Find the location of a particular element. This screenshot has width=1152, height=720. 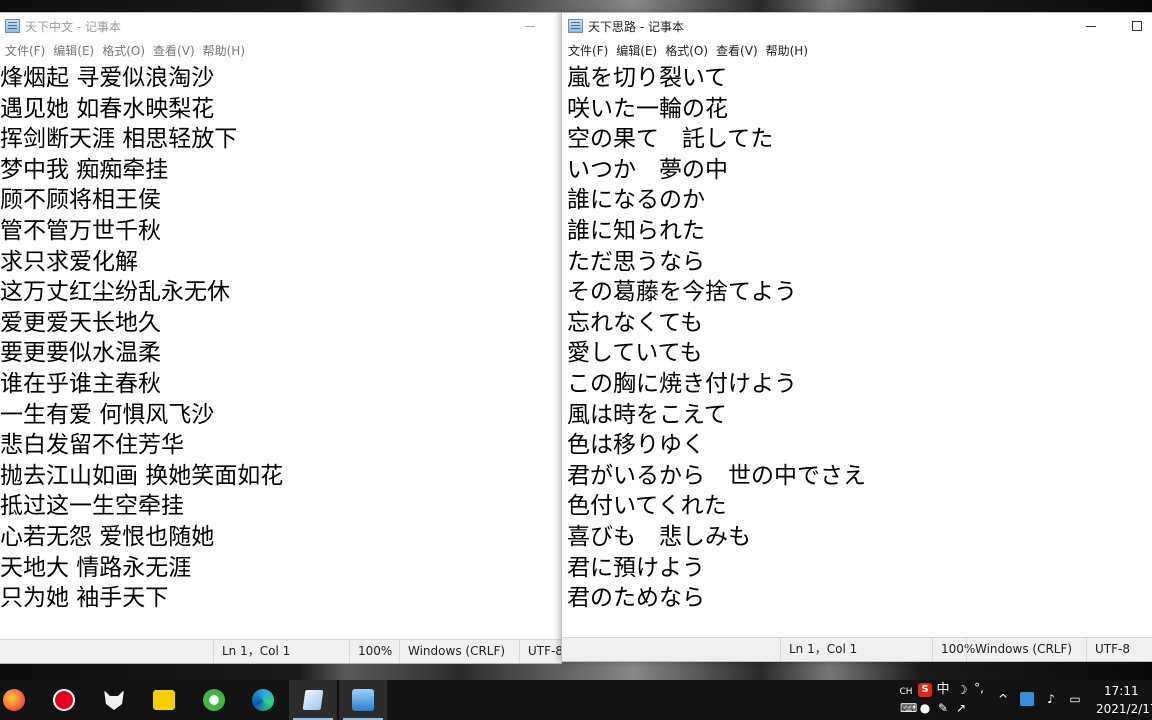

text-line: 挥剑断天涯 相思轻放下 is located at coordinates (119, 139).